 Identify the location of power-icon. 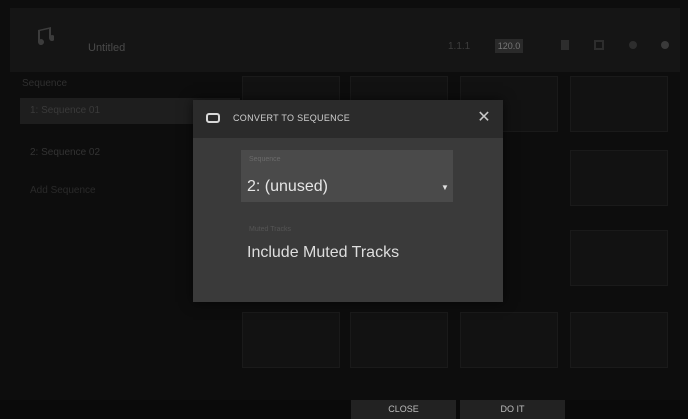
(665, 45).